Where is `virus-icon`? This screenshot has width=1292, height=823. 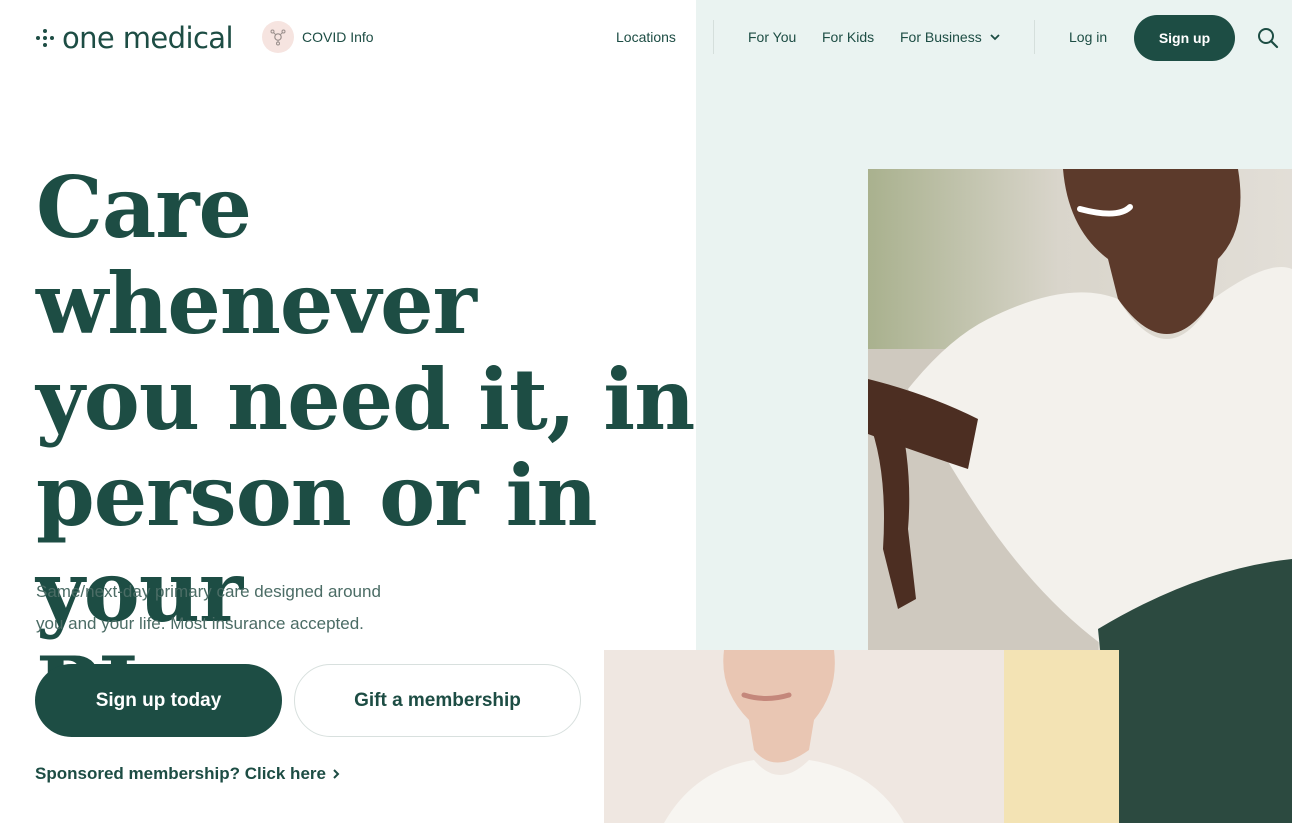 virus-icon is located at coordinates (278, 37).